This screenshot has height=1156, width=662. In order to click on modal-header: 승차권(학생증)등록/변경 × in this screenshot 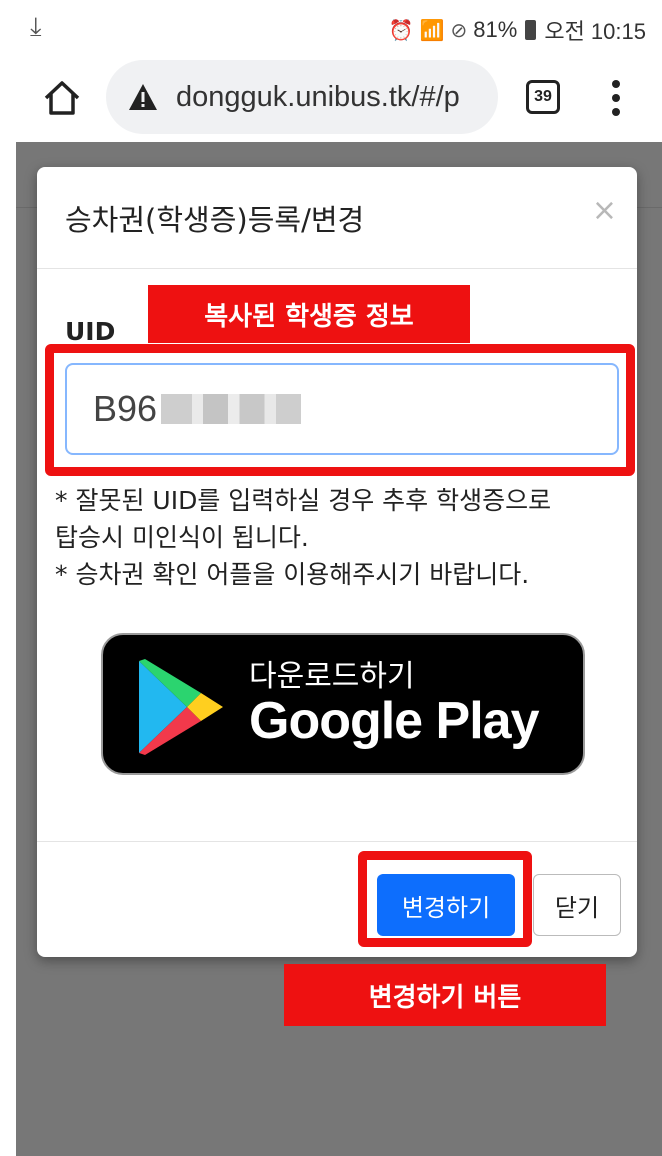, I will do `click(337, 218)`.